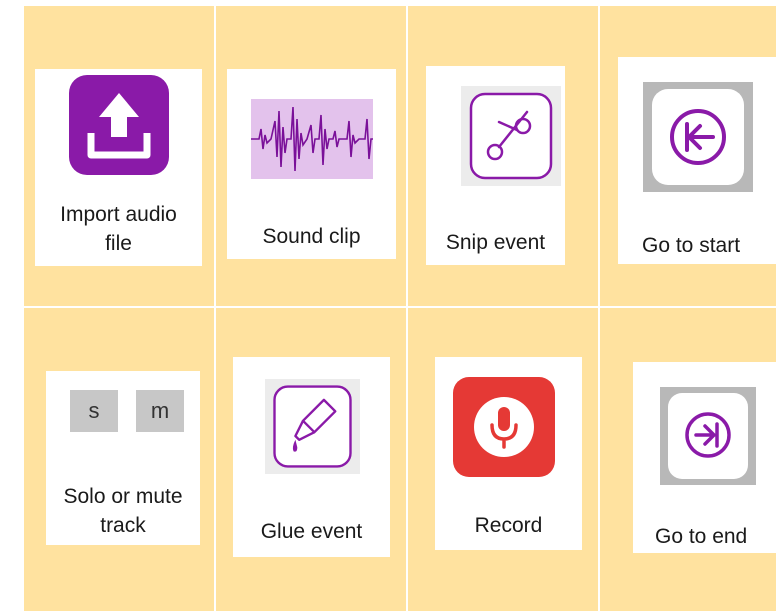 The height and width of the screenshot is (613, 776). I want to click on scissors-icon, so click(511, 136).